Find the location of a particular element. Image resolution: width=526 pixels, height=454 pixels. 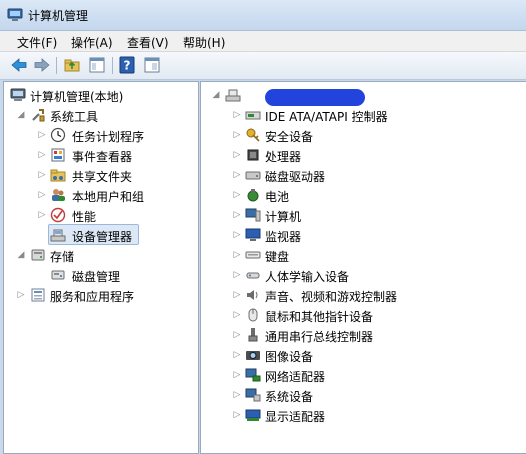

network-adapter-icon is located at coordinates (253, 375).